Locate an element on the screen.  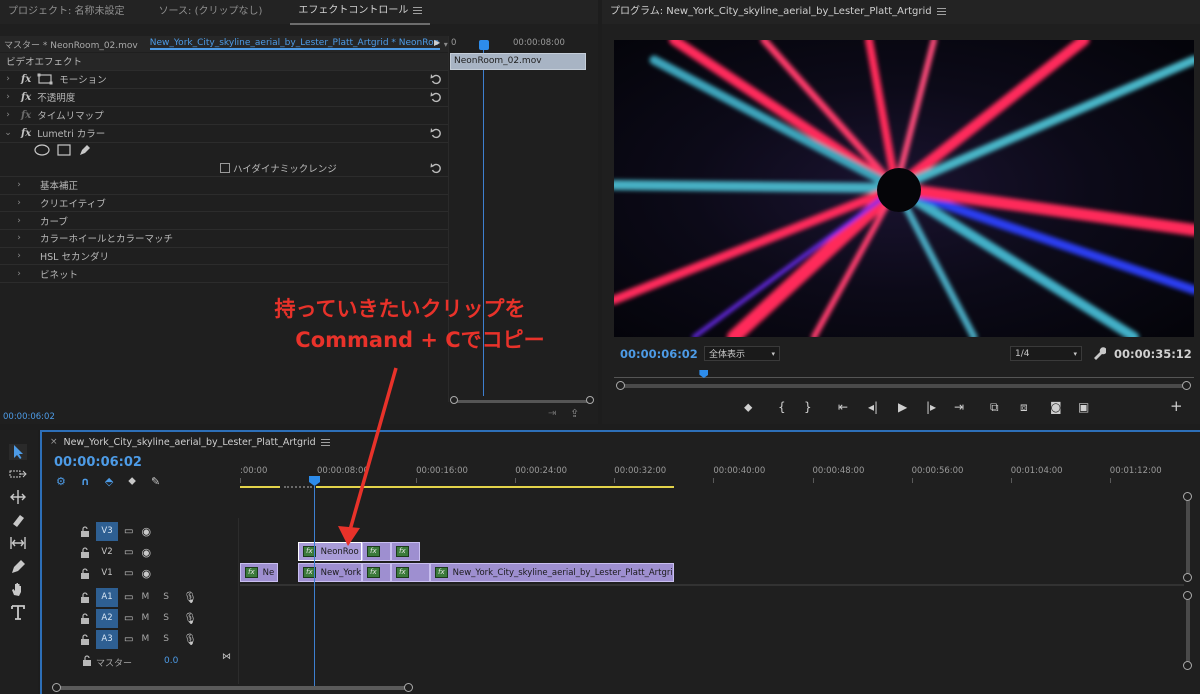
insert-icon: ⧉ is located at coordinates (994, 407).